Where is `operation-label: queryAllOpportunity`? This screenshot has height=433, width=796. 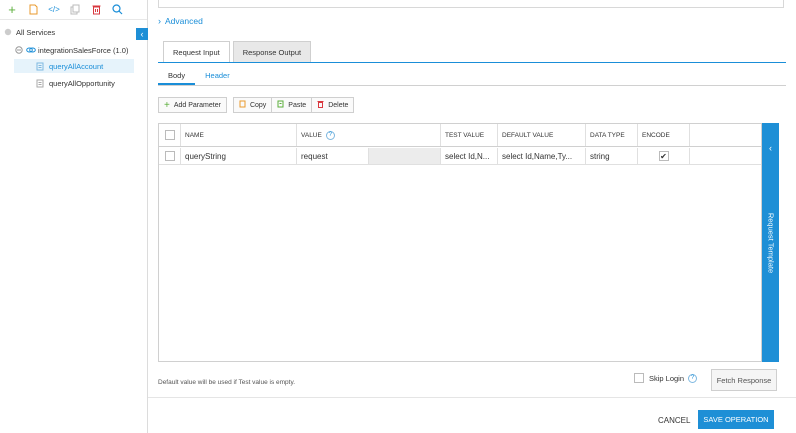
operation-label: queryAllOpportunity is located at coordinates (82, 83).